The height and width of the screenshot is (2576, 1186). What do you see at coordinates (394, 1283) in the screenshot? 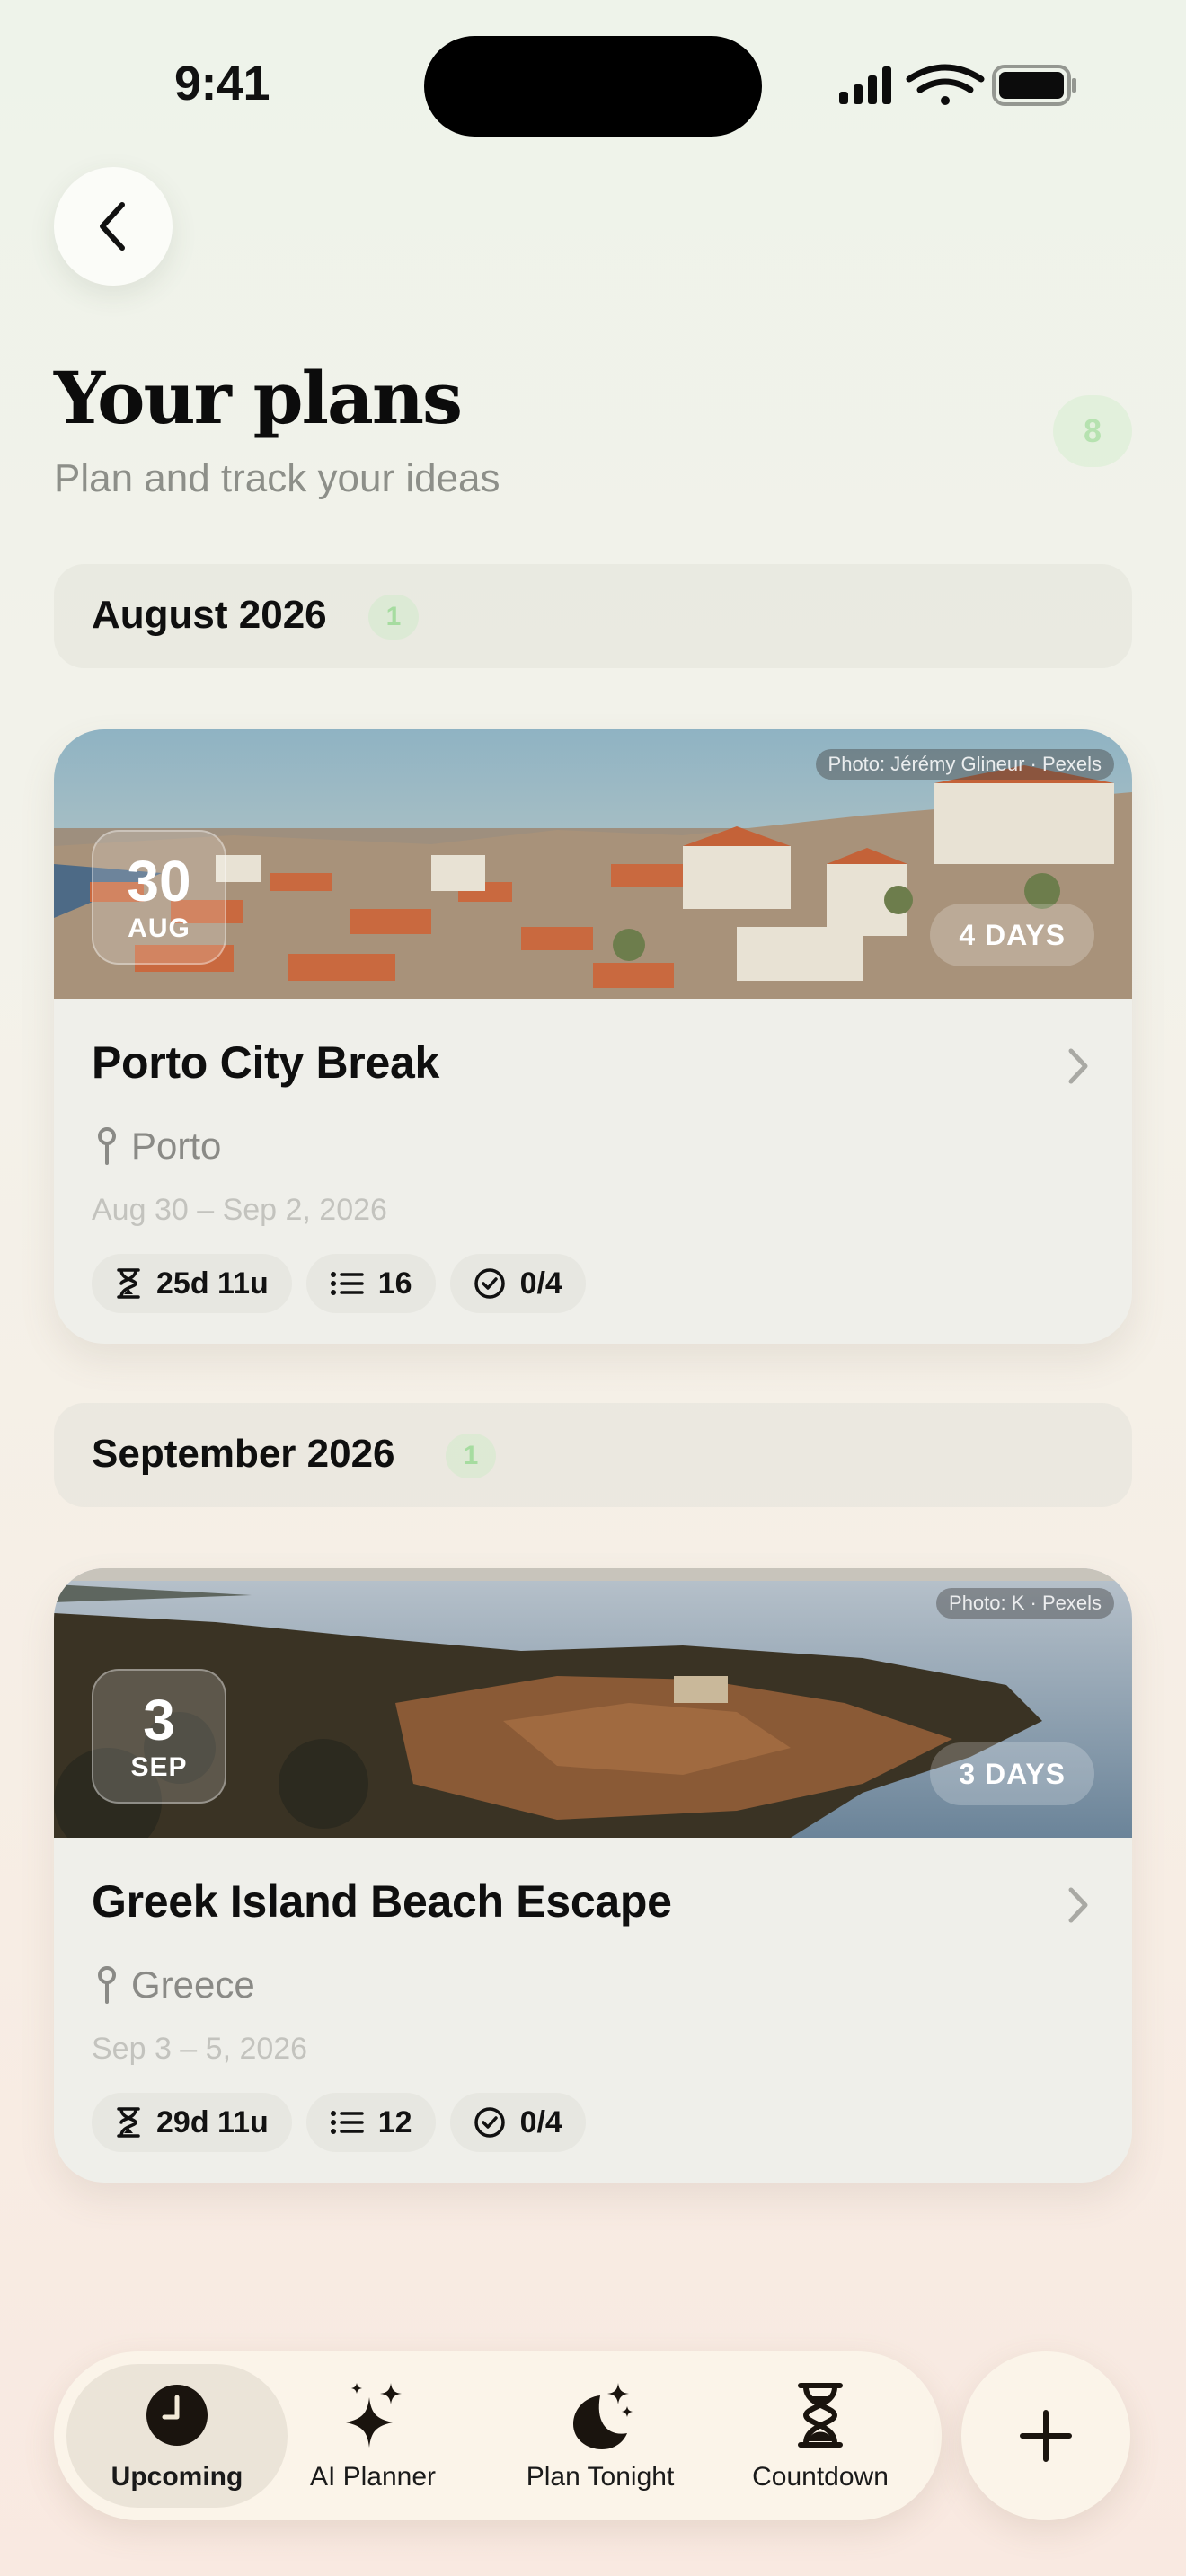
I see `items-value: 16` at bounding box center [394, 1283].